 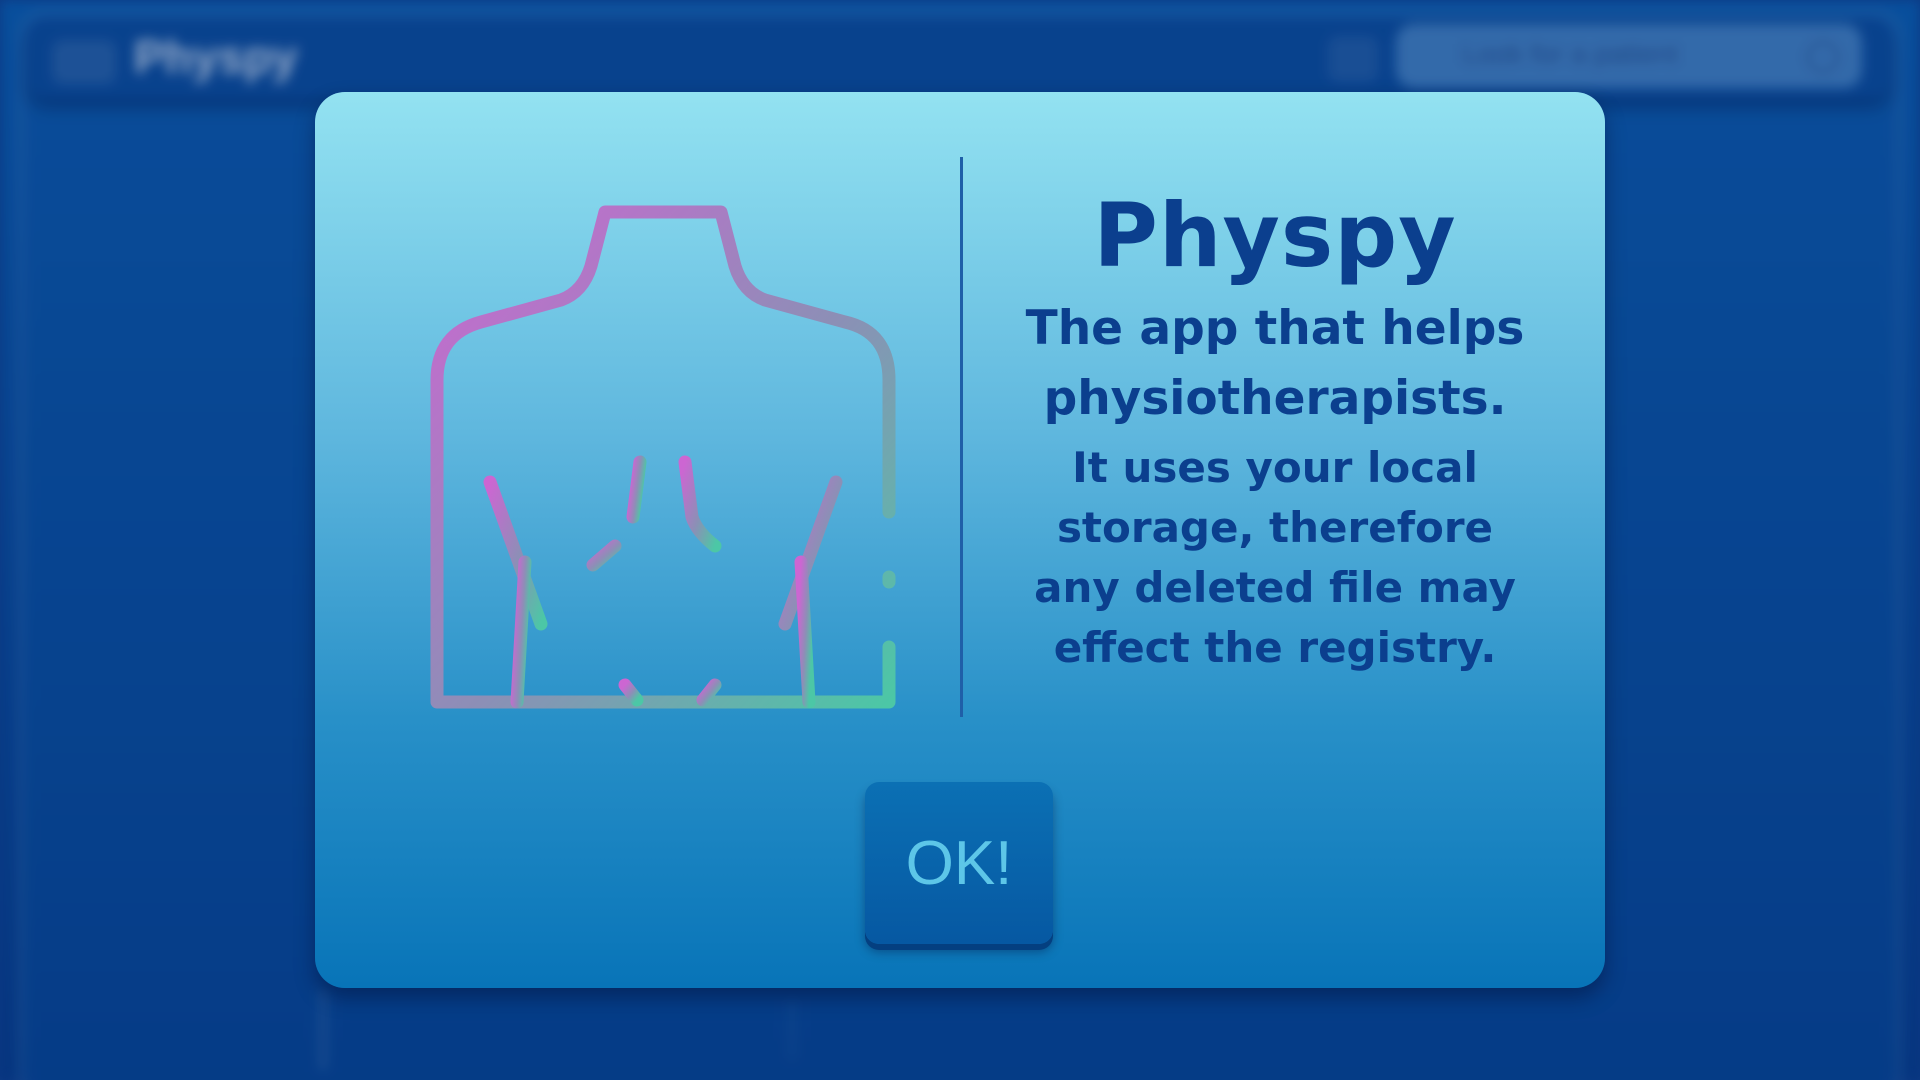 What do you see at coordinates (1275, 467) in the screenshot?
I see `note-line: It uses your local` at bounding box center [1275, 467].